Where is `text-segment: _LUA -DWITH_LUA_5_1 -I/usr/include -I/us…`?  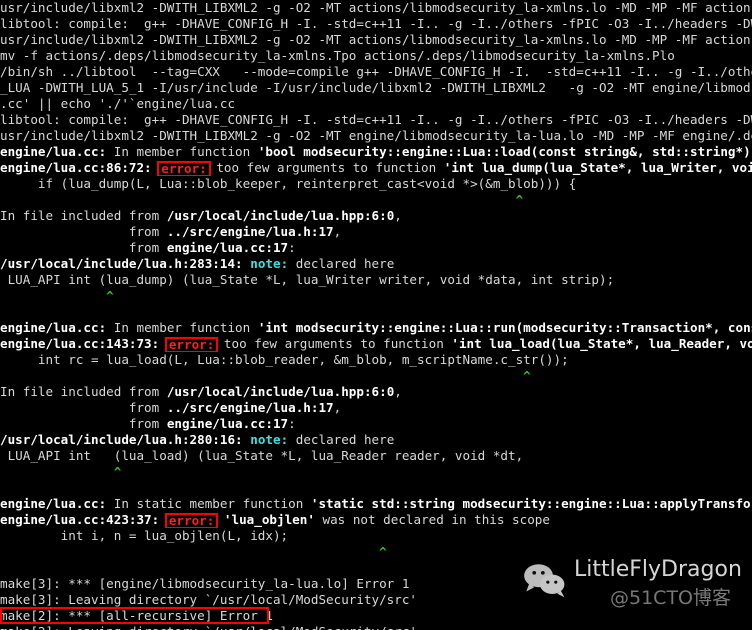
text-segment: _LUA -DWITH_LUA_5_1 -I/usr/include -I/us… is located at coordinates (376, 87).